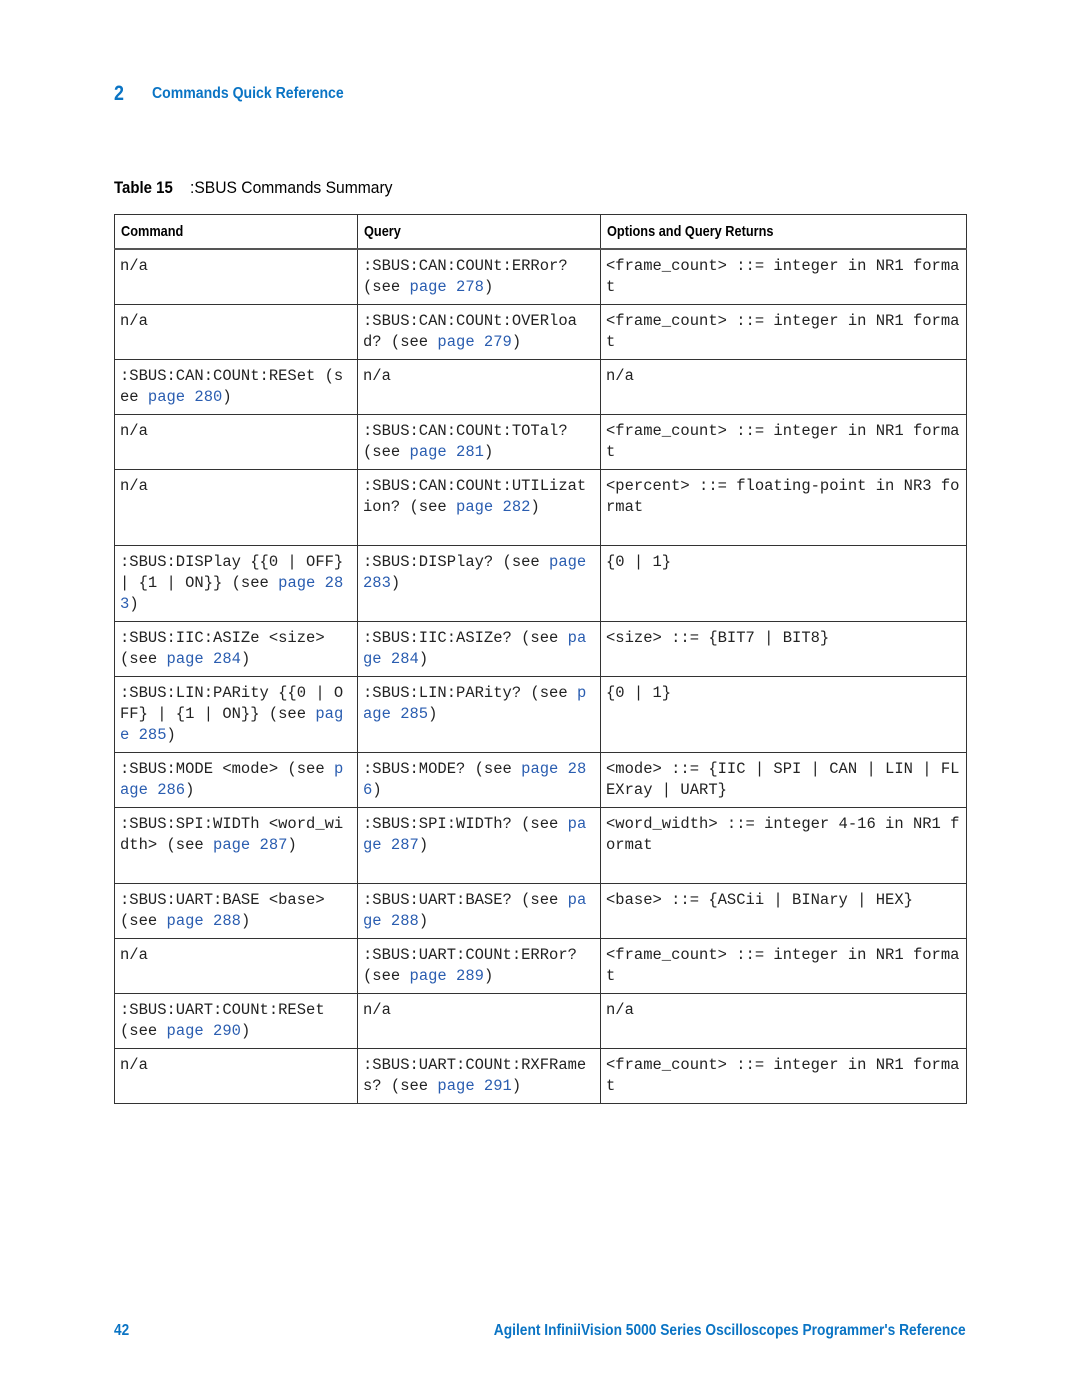  Describe the element at coordinates (382, 231) in the screenshot. I see `header-query-label: Query` at that location.